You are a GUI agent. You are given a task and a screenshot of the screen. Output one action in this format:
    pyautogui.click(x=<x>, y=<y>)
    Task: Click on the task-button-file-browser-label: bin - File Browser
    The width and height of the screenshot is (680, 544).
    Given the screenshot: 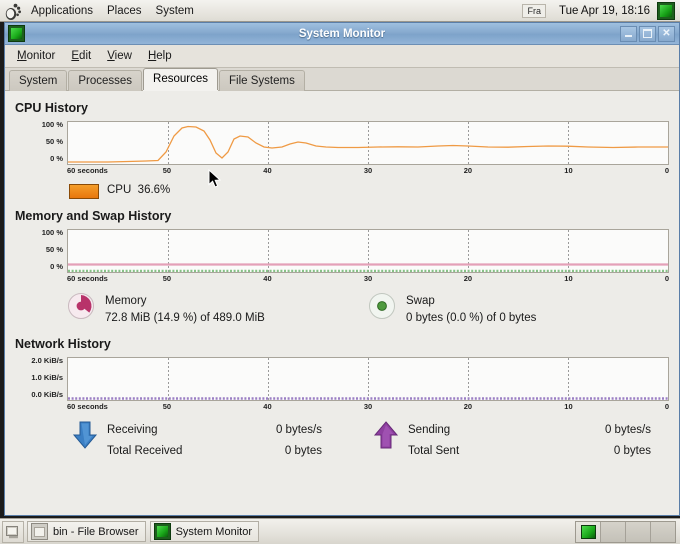 What is the action you would take?
    pyautogui.click(x=96, y=531)
    